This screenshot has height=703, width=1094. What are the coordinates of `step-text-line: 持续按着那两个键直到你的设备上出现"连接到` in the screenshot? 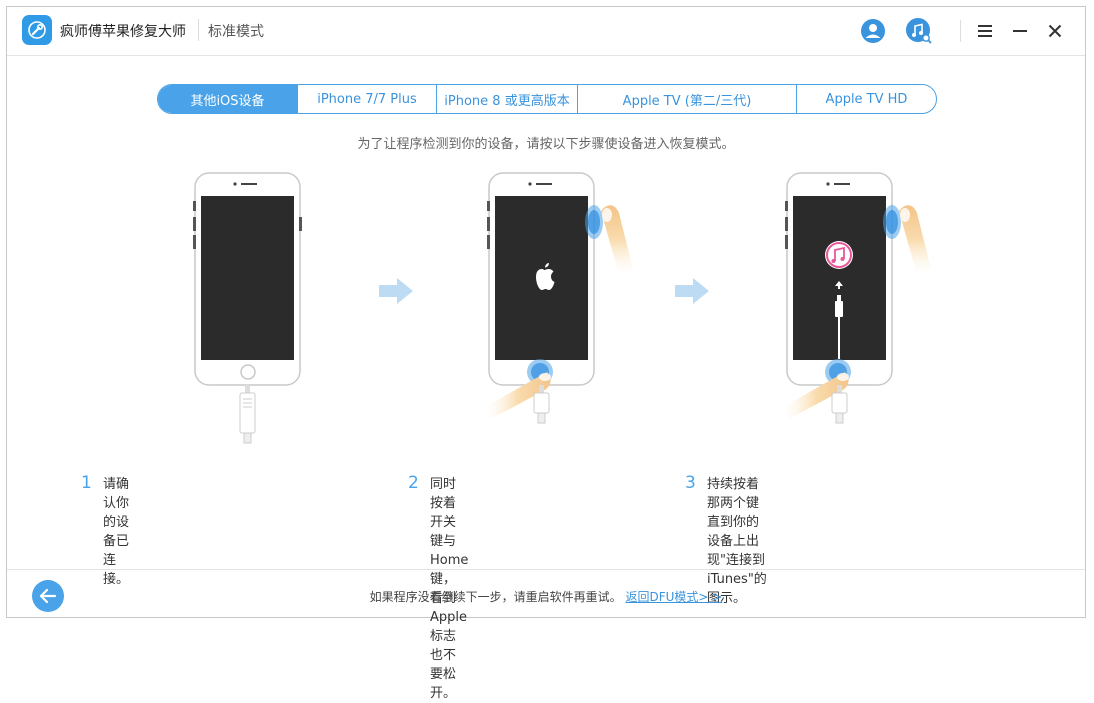 It's located at (736, 522).